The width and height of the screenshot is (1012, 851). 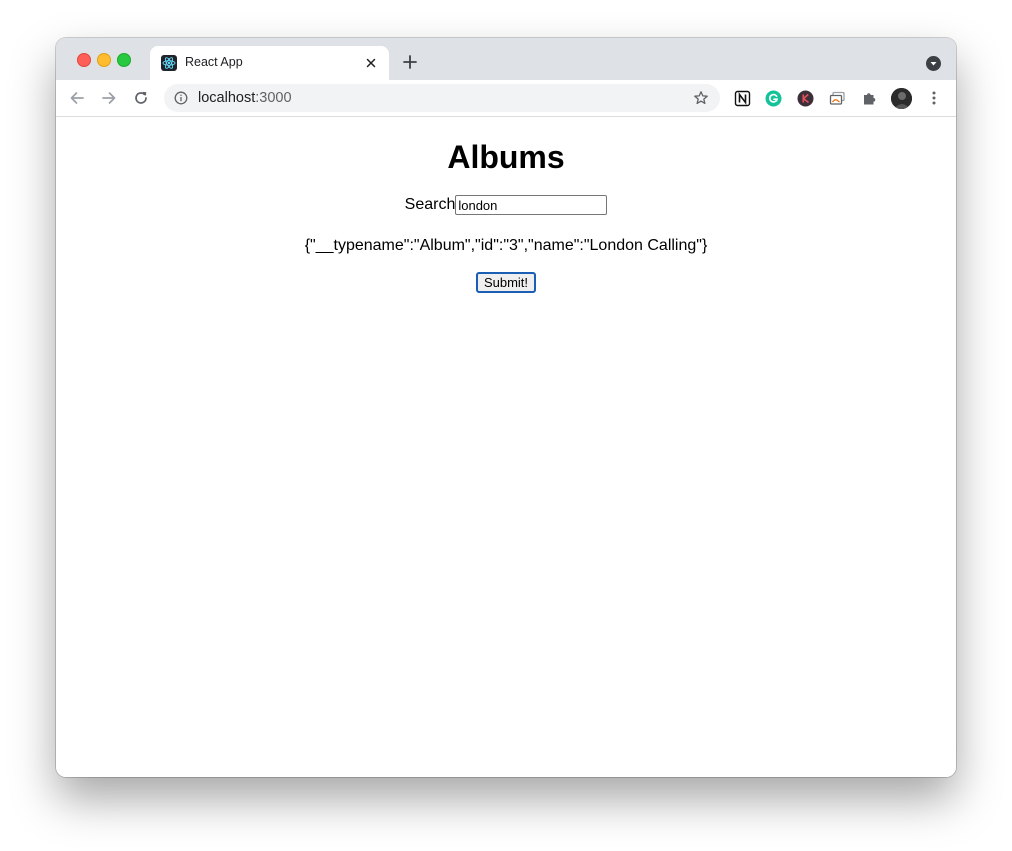 I want to click on notion-icon, so click(x=742, y=98).